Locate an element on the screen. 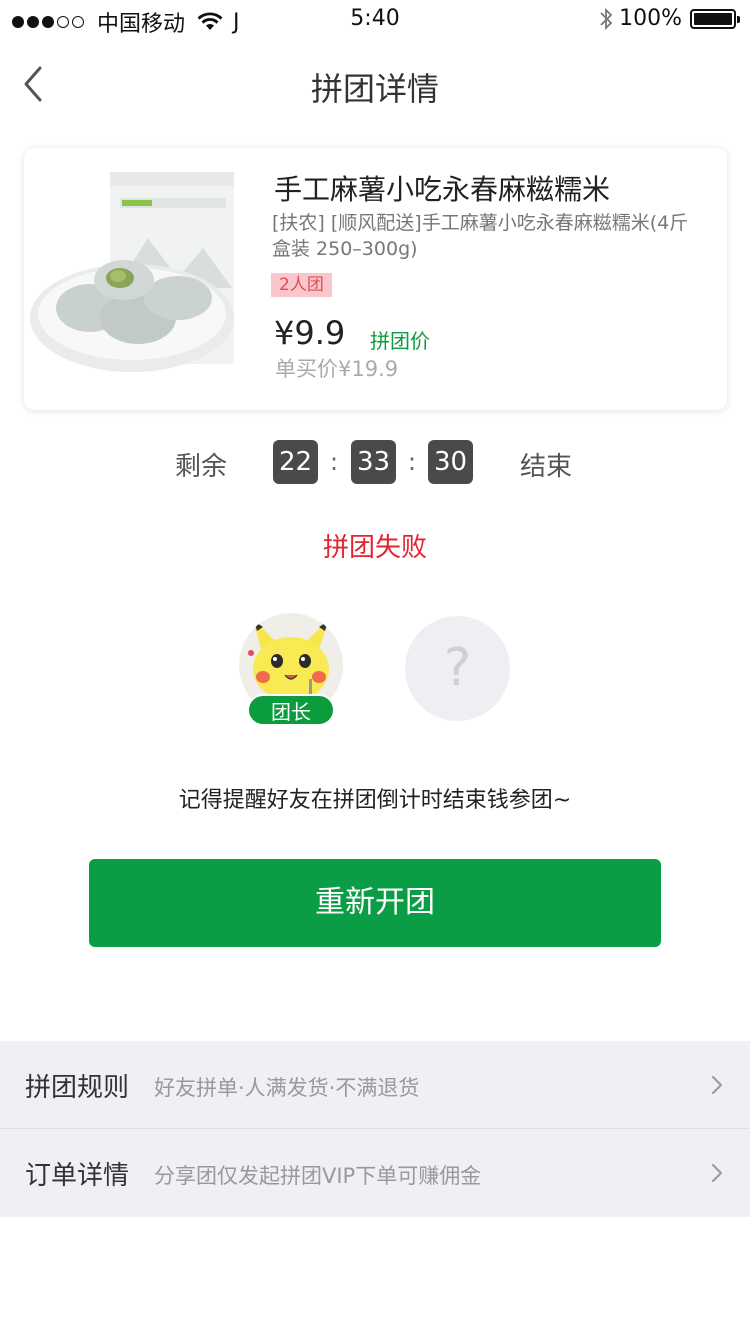  list-item-group-rules: 拼团规则 好友拼单·人满发货·不满退货 is located at coordinates (375, 1085).